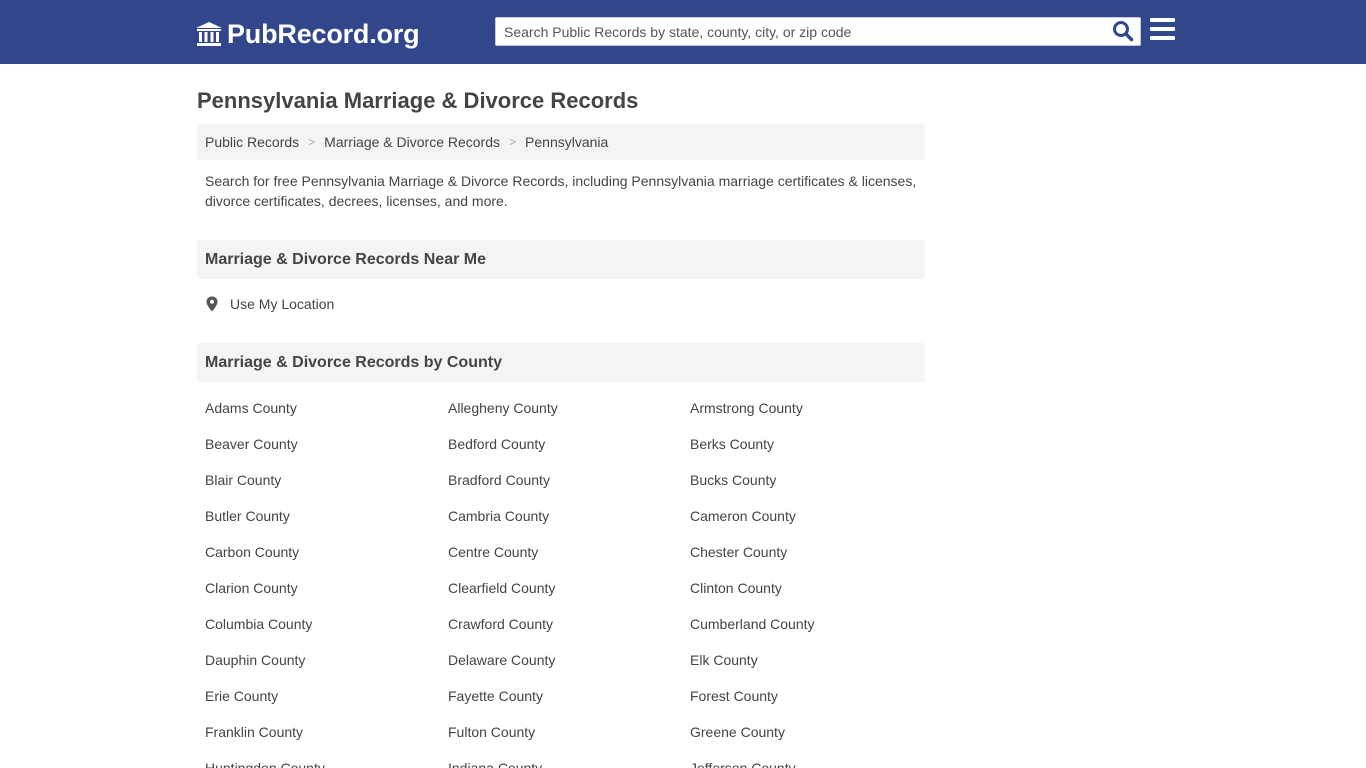 The image size is (1366, 768). I want to click on search-box, so click(818, 31).